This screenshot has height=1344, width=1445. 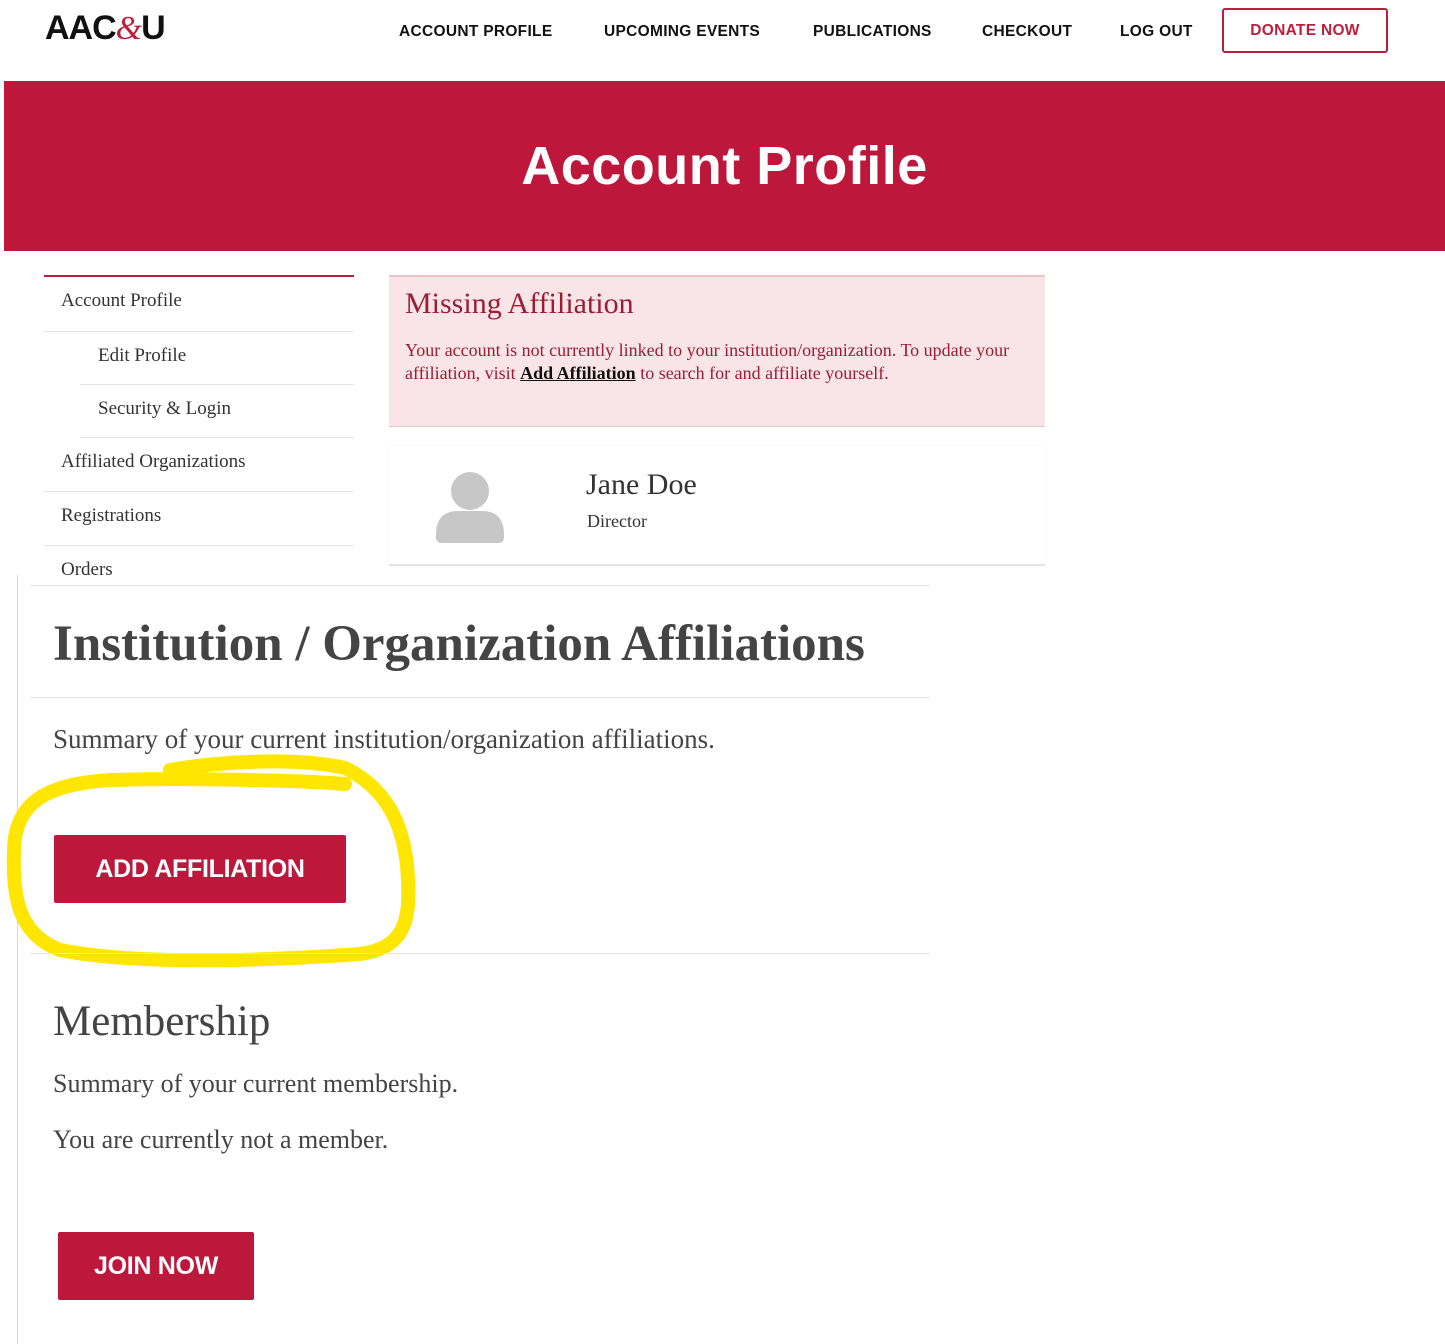 I want to click on membership-status: You are currently not a member., so click(x=221, y=1139).